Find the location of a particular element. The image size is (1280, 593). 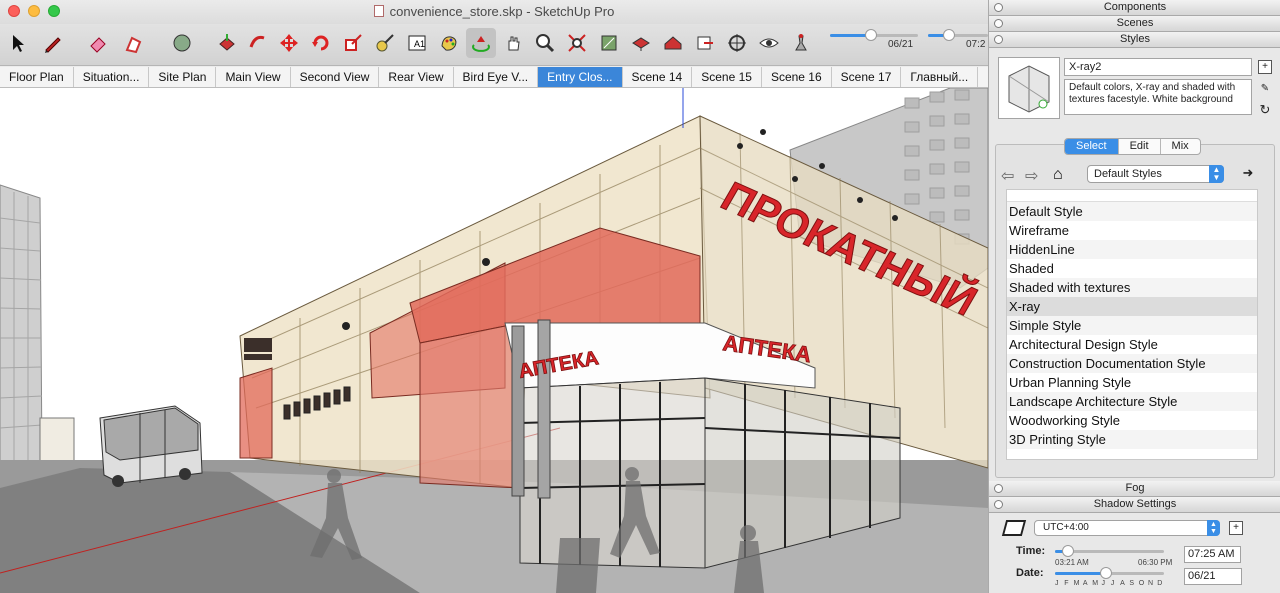

style-list-item: Default Style is located at coordinates (1132, 211).